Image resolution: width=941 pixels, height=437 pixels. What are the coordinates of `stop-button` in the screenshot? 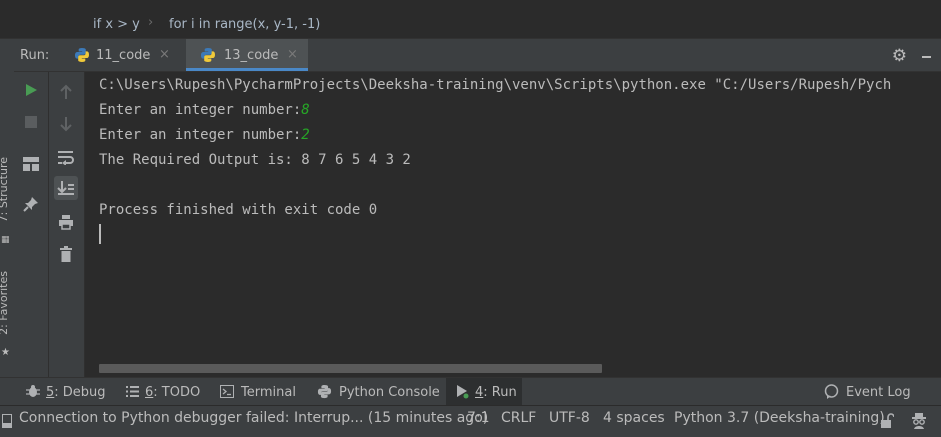 It's located at (31, 122).